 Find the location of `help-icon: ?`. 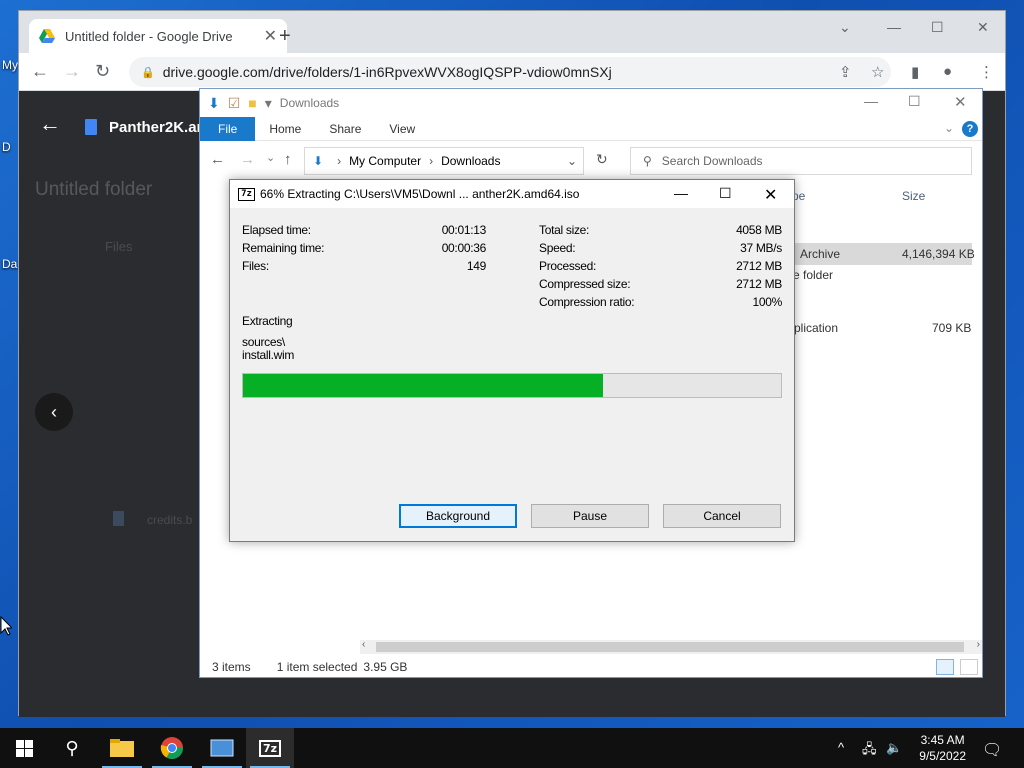

help-icon: ? is located at coordinates (970, 129).